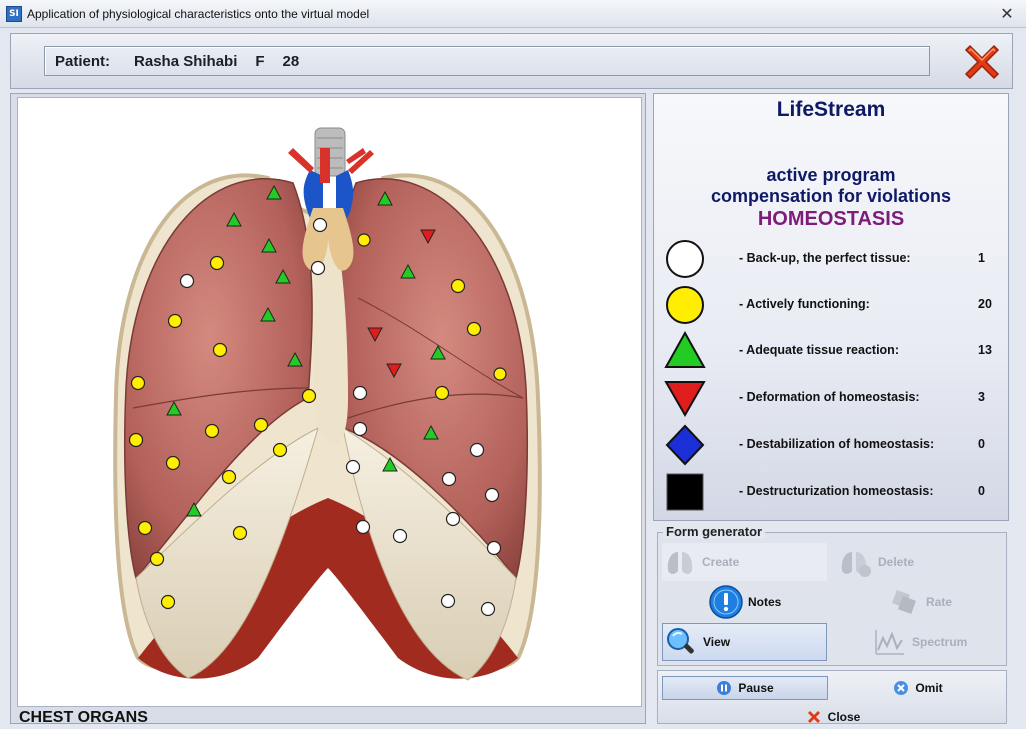  I want to click on legend-row-adequate: - Adequate tissue reaction: 13, so click(832, 352).